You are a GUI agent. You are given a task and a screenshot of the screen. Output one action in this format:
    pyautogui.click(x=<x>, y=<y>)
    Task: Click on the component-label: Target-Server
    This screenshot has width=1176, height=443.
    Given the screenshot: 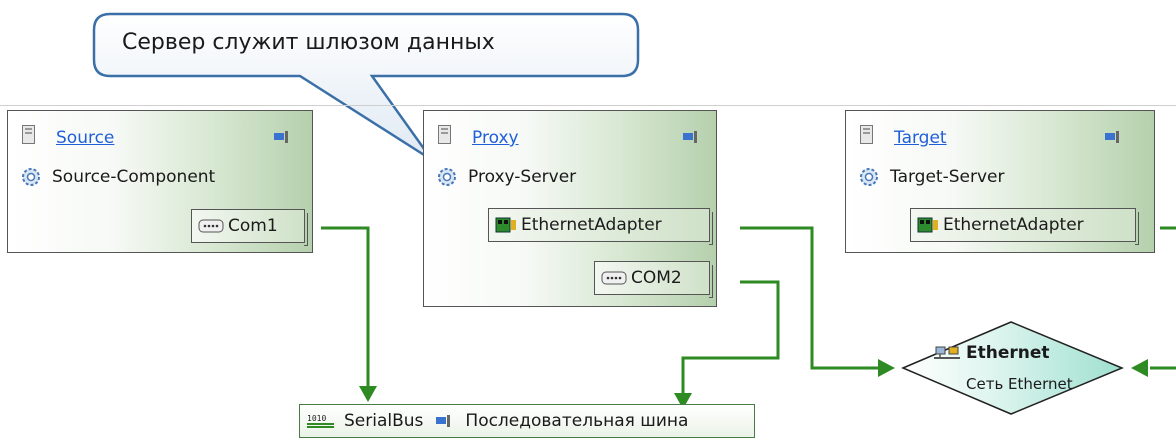 What is the action you would take?
    pyautogui.click(x=947, y=177)
    